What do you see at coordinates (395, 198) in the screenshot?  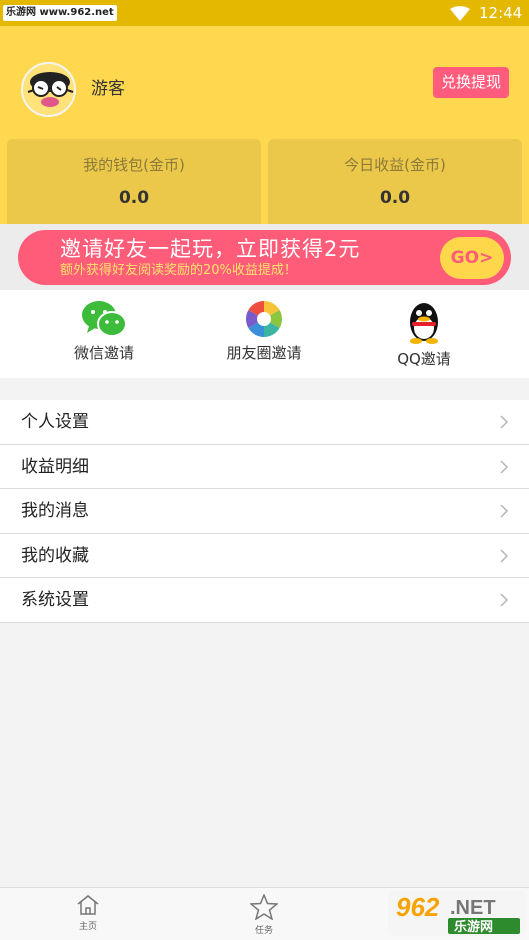 I see `today-earnings-value: 0.0` at bounding box center [395, 198].